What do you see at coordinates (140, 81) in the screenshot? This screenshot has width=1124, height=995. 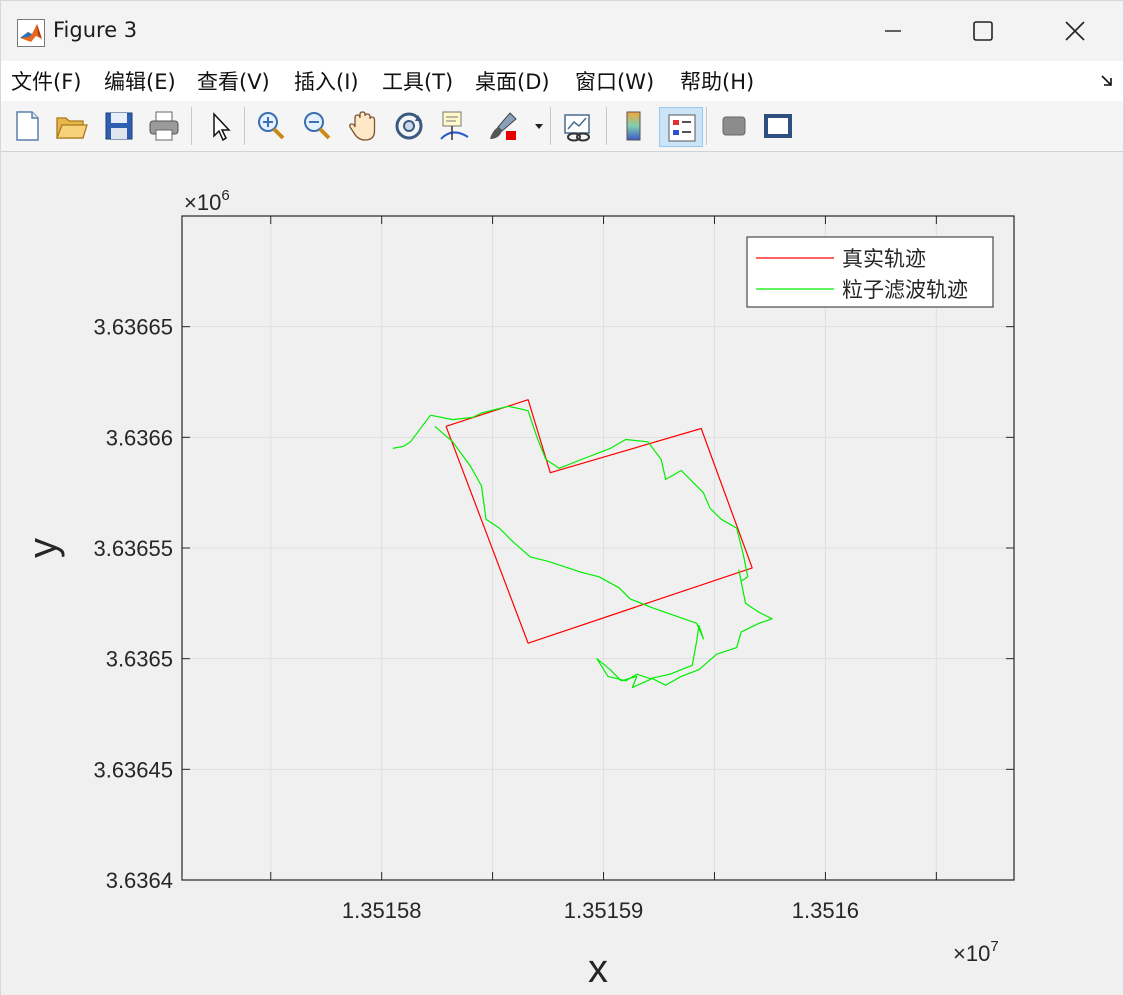 I see `menu-edit: 编辑(E)` at bounding box center [140, 81].